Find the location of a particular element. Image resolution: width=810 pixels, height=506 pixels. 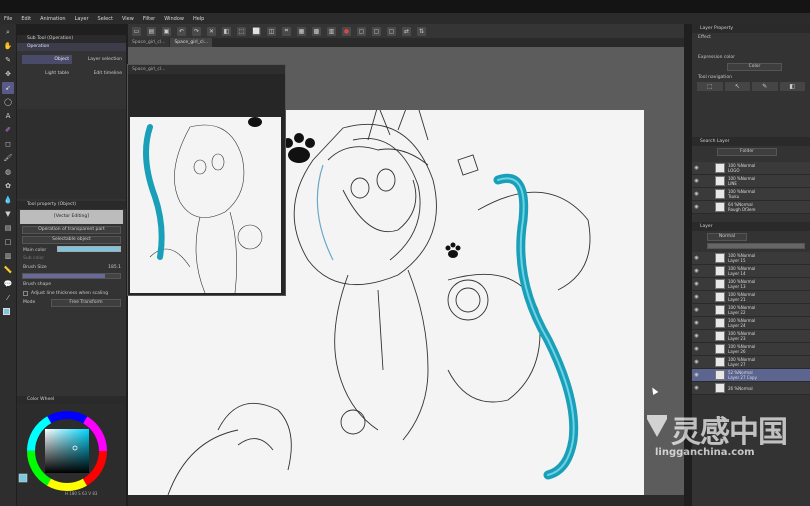

current-color-swatch is located at coordinates (23, 478).